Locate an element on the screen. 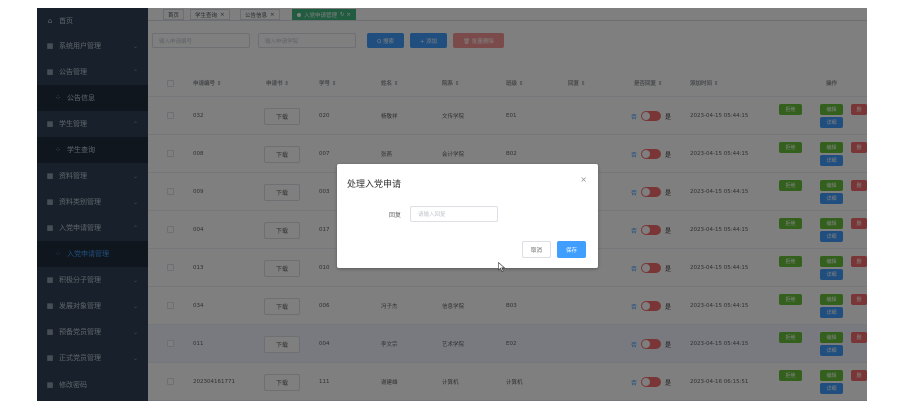 The image size is (898, 409). cancel-button-label: 取消 is located at coordinates (536, 250).